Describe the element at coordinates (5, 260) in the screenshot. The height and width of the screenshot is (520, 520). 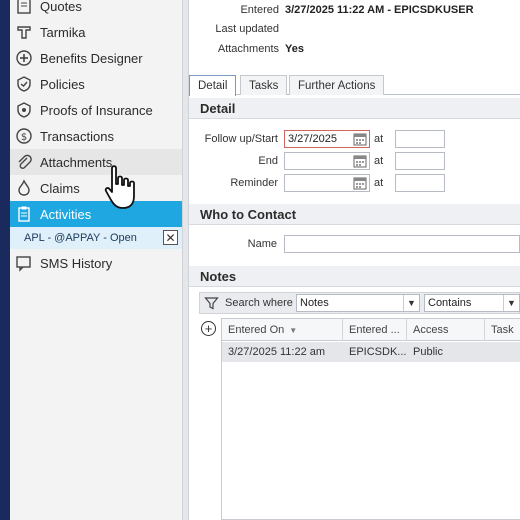
I see `left-app-strip` at that location.